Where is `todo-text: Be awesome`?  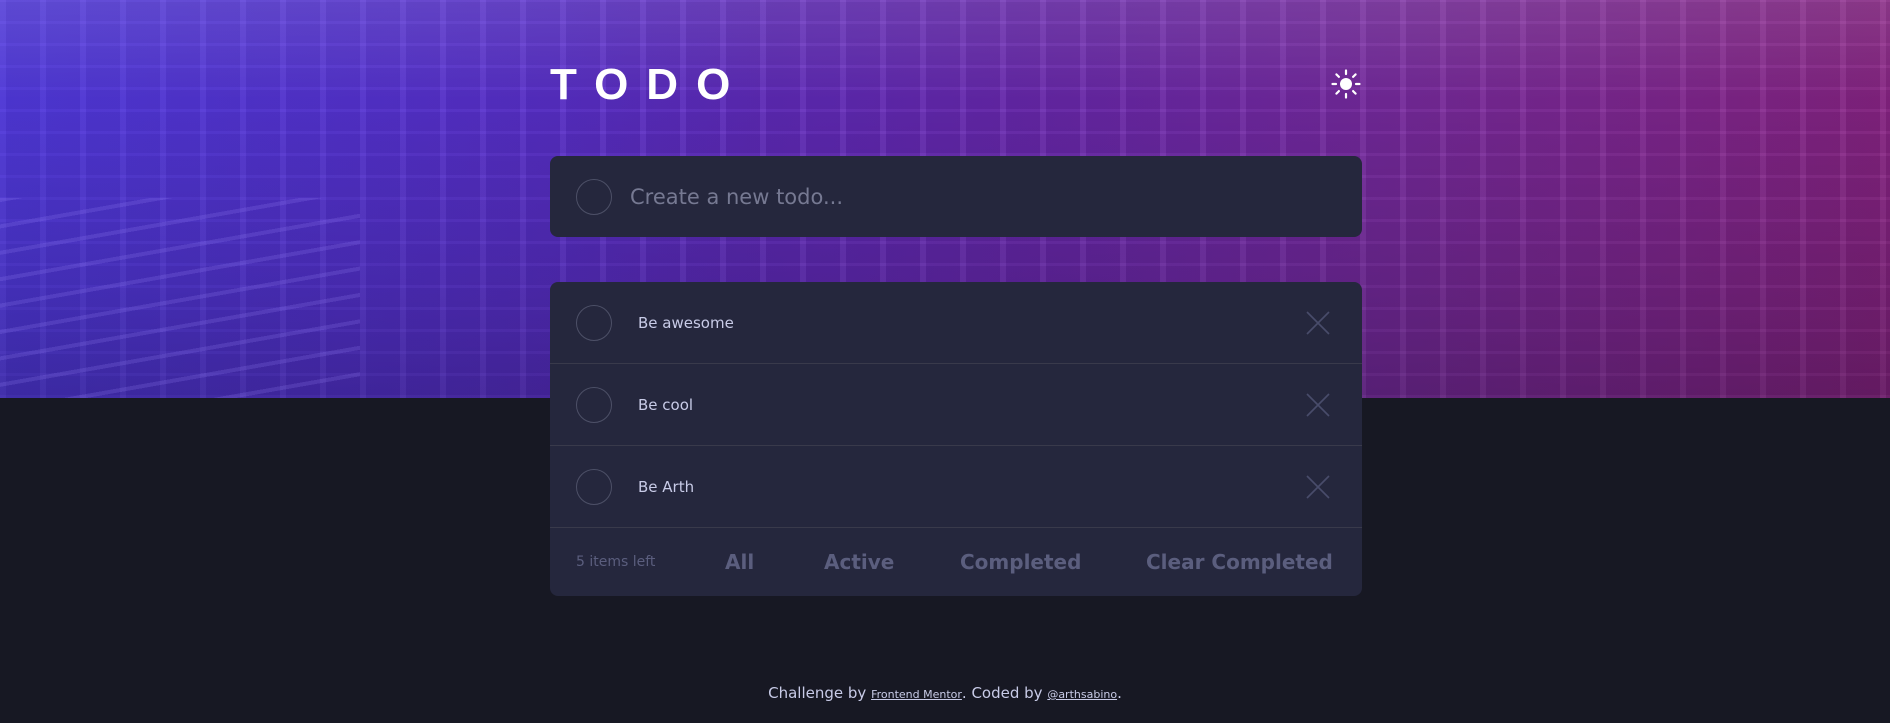 todo-text: Be awesome is located at coordinates (686, 322).